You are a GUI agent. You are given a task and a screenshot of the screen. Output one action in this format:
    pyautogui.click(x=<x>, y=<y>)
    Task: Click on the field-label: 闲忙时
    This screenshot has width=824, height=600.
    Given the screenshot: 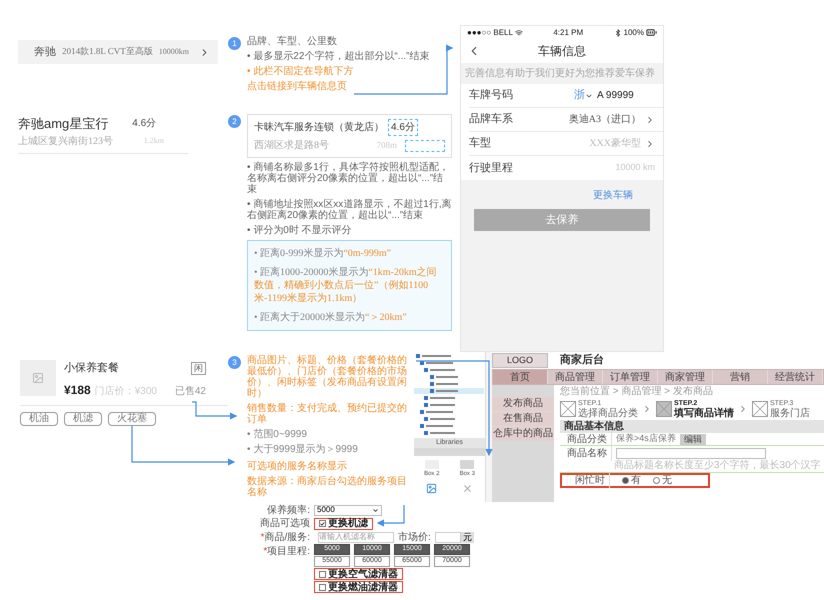 What is the action you would take?
    pyautogui.click(x=586, y=480)
    